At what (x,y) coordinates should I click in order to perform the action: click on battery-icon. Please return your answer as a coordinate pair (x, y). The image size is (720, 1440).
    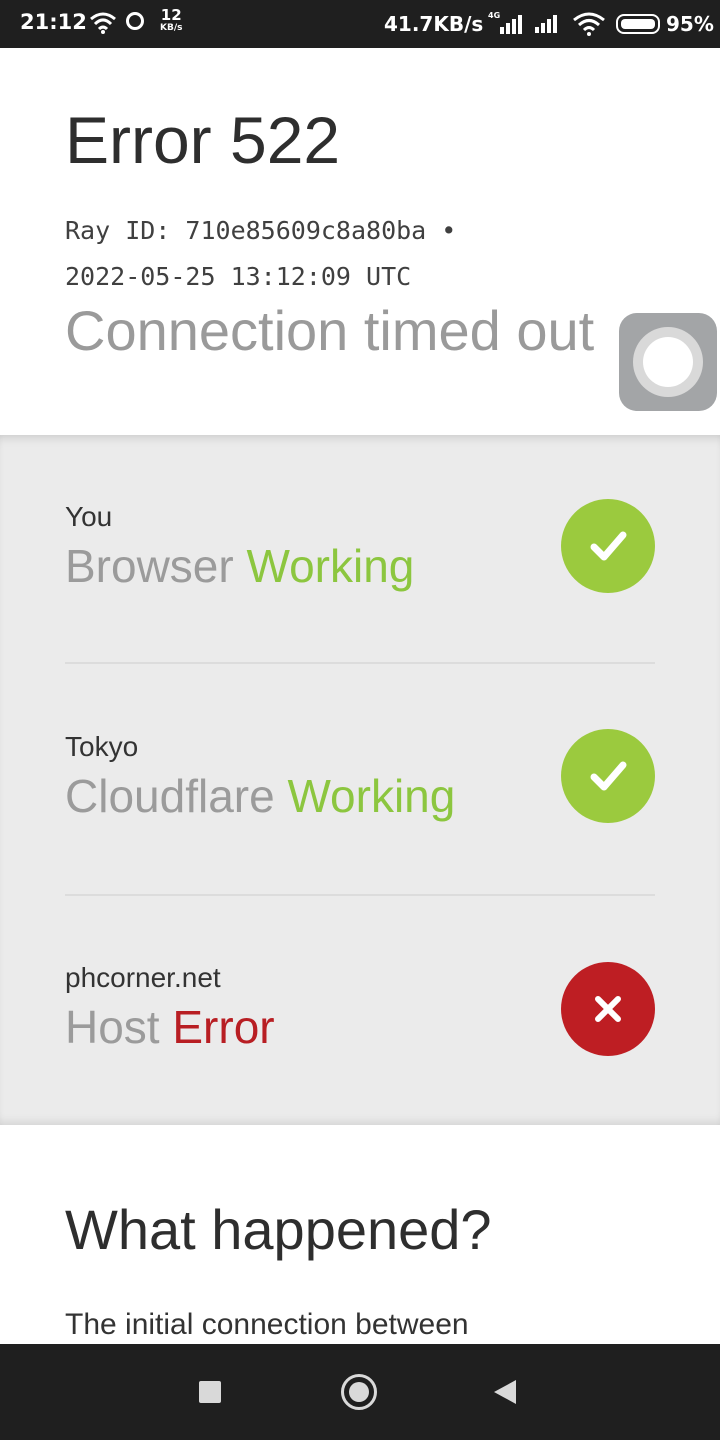
    Looking at the image, I should click on (638, 24).